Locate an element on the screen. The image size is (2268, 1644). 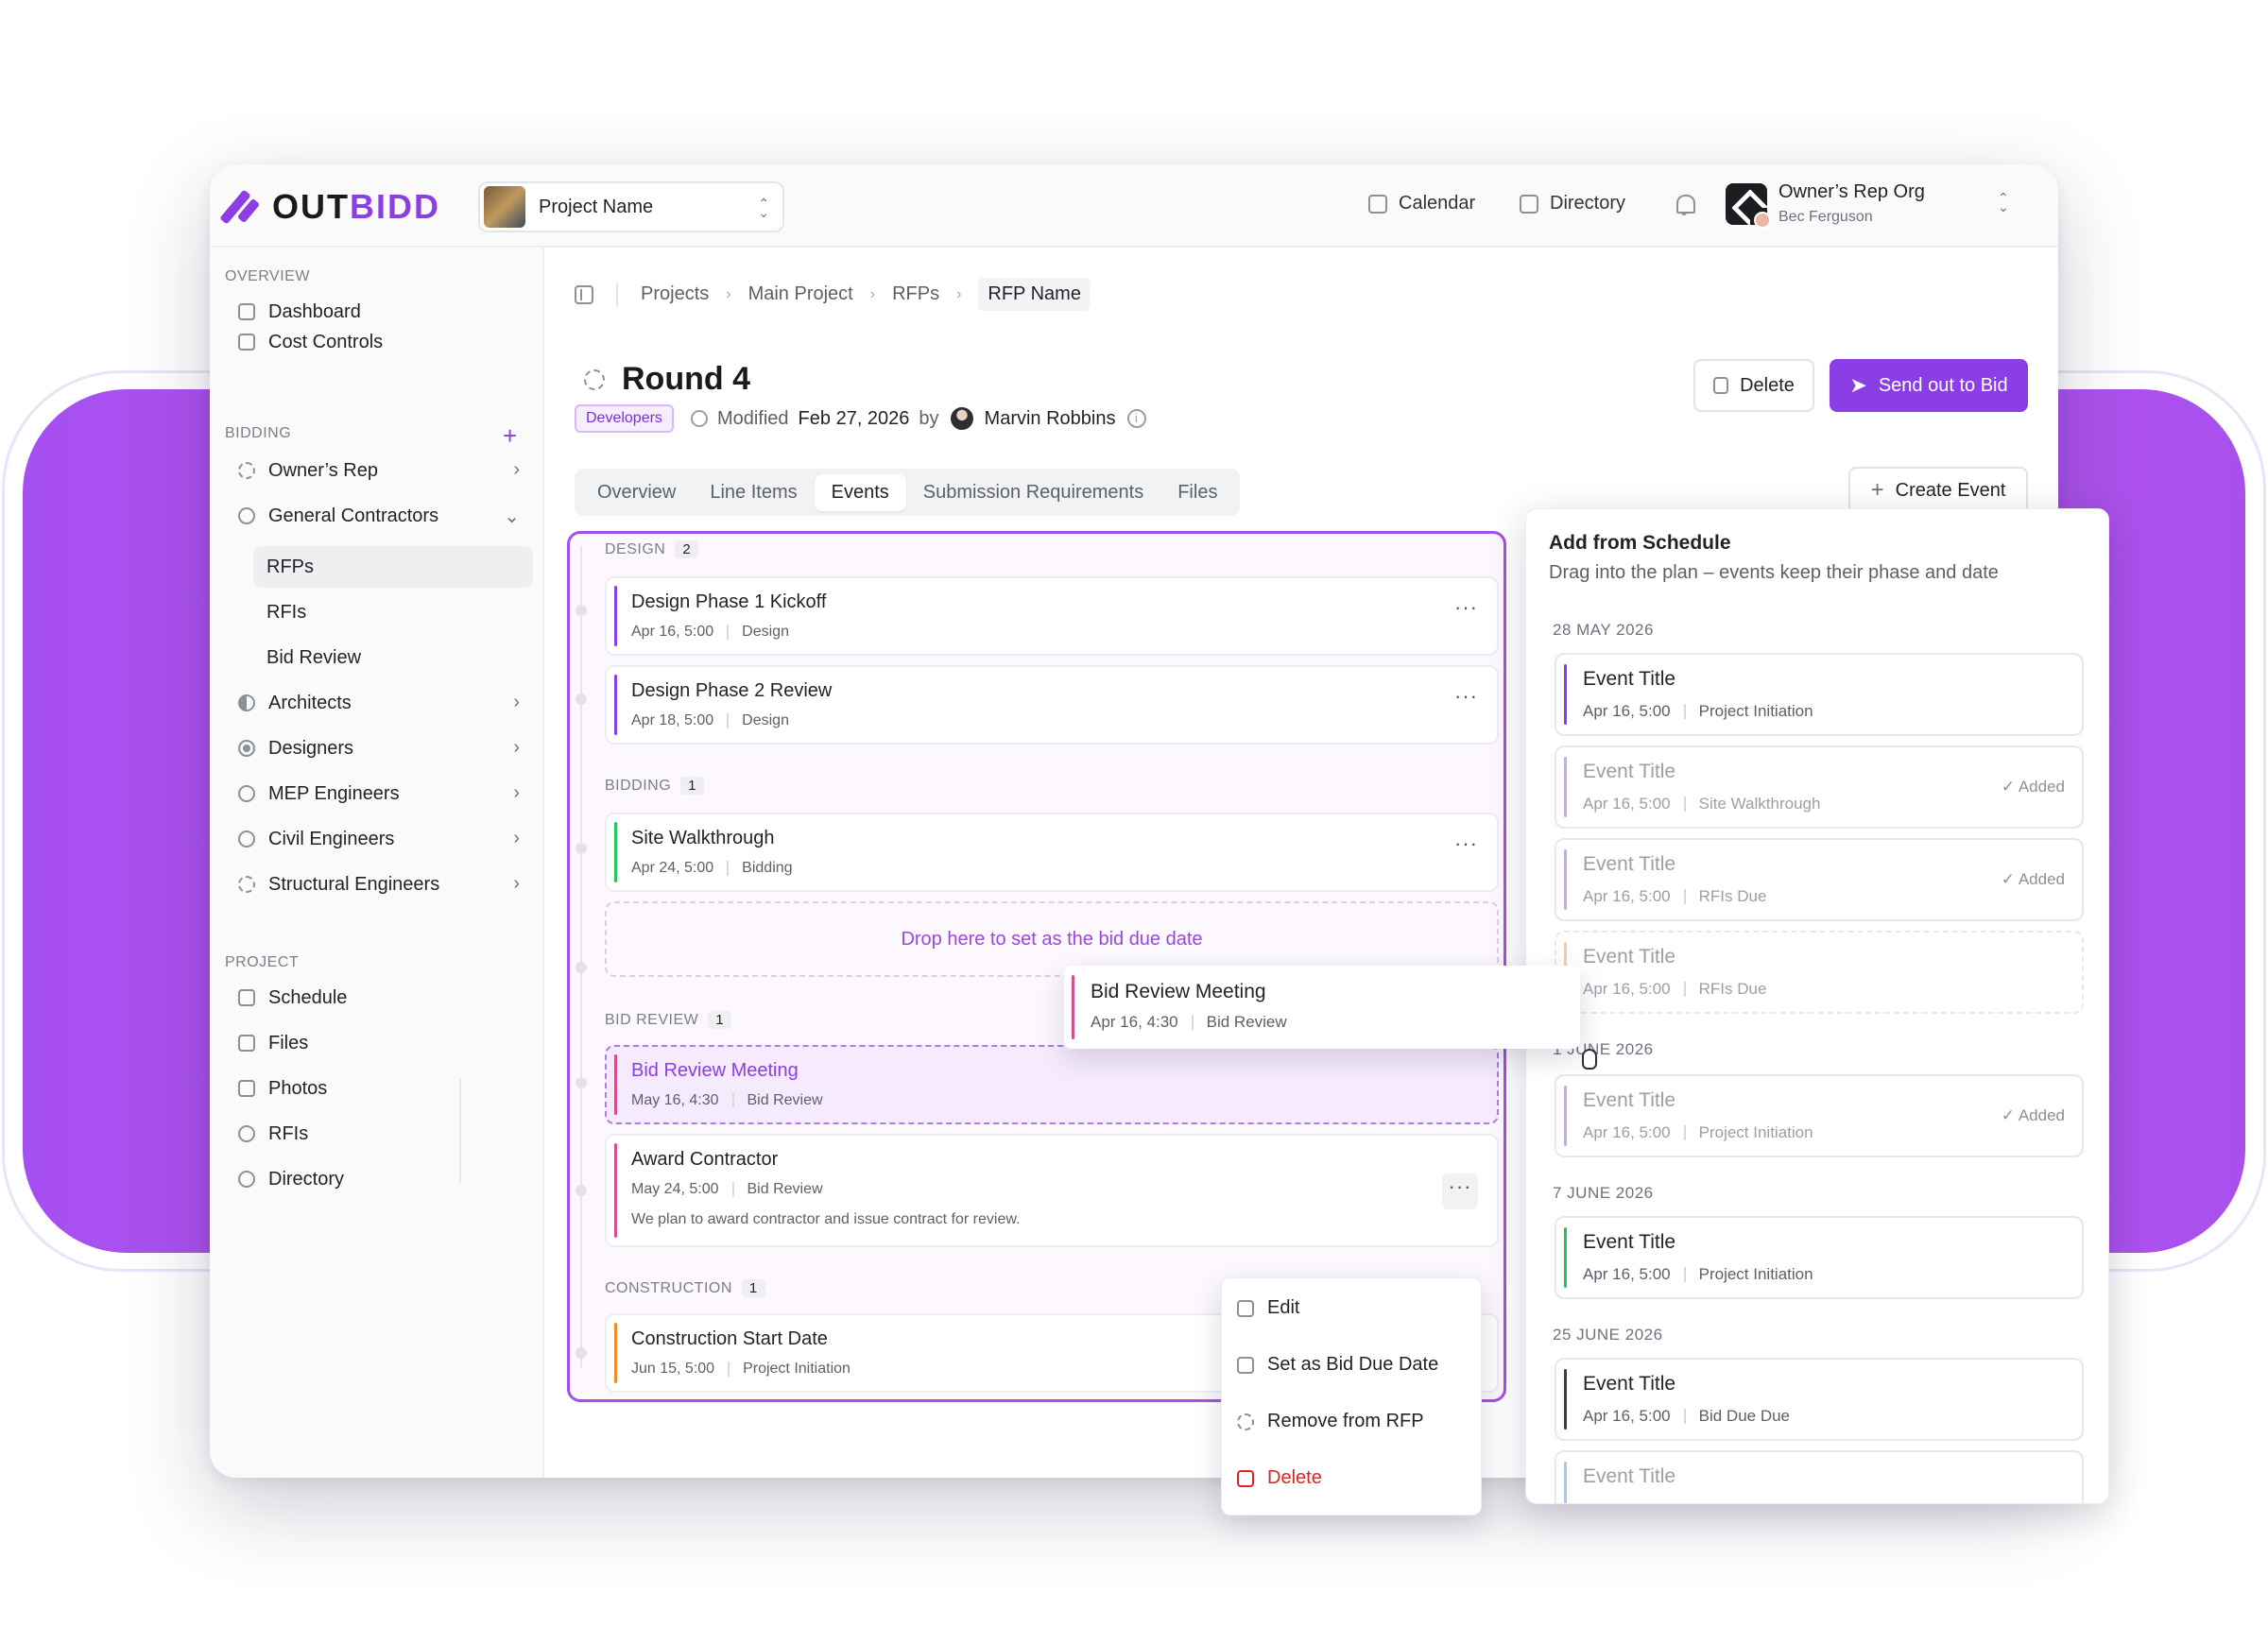
sidebar-item-project-directory: Directory is located at coordinates (379, 1179).